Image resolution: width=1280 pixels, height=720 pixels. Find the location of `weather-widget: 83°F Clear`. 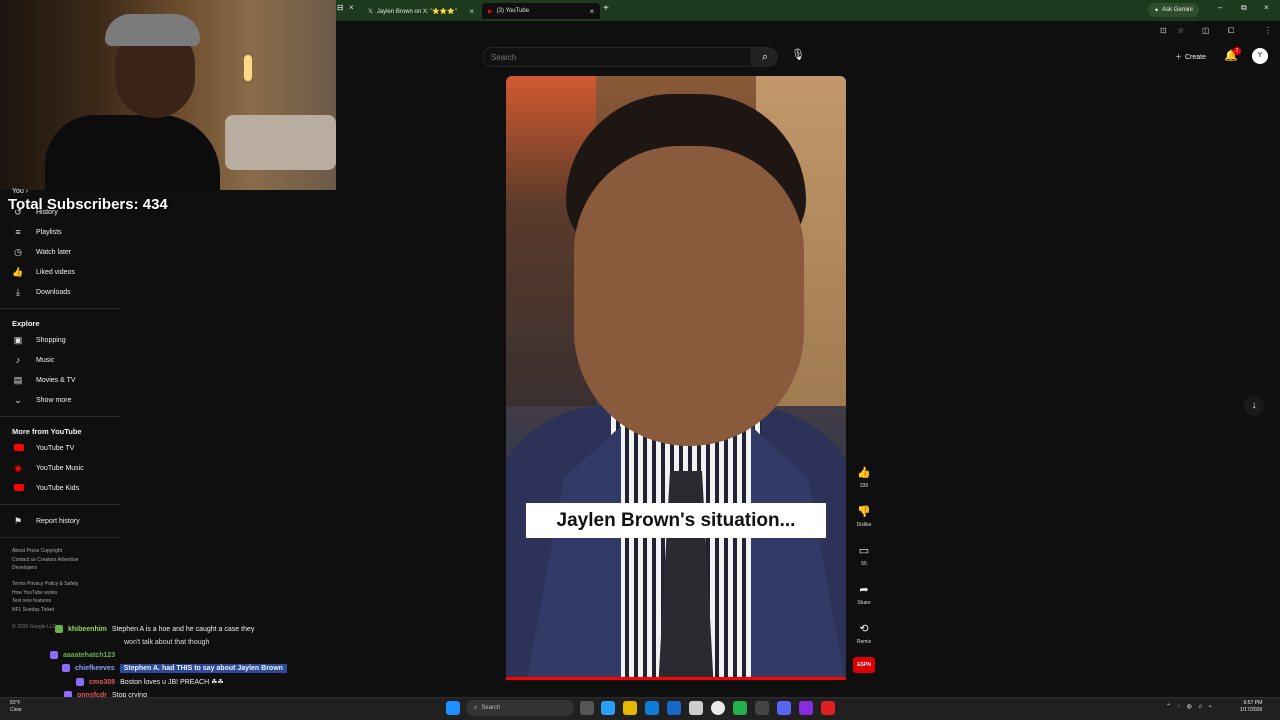

weather-widget: 83°F Clear is located at coordinates (16, 707).